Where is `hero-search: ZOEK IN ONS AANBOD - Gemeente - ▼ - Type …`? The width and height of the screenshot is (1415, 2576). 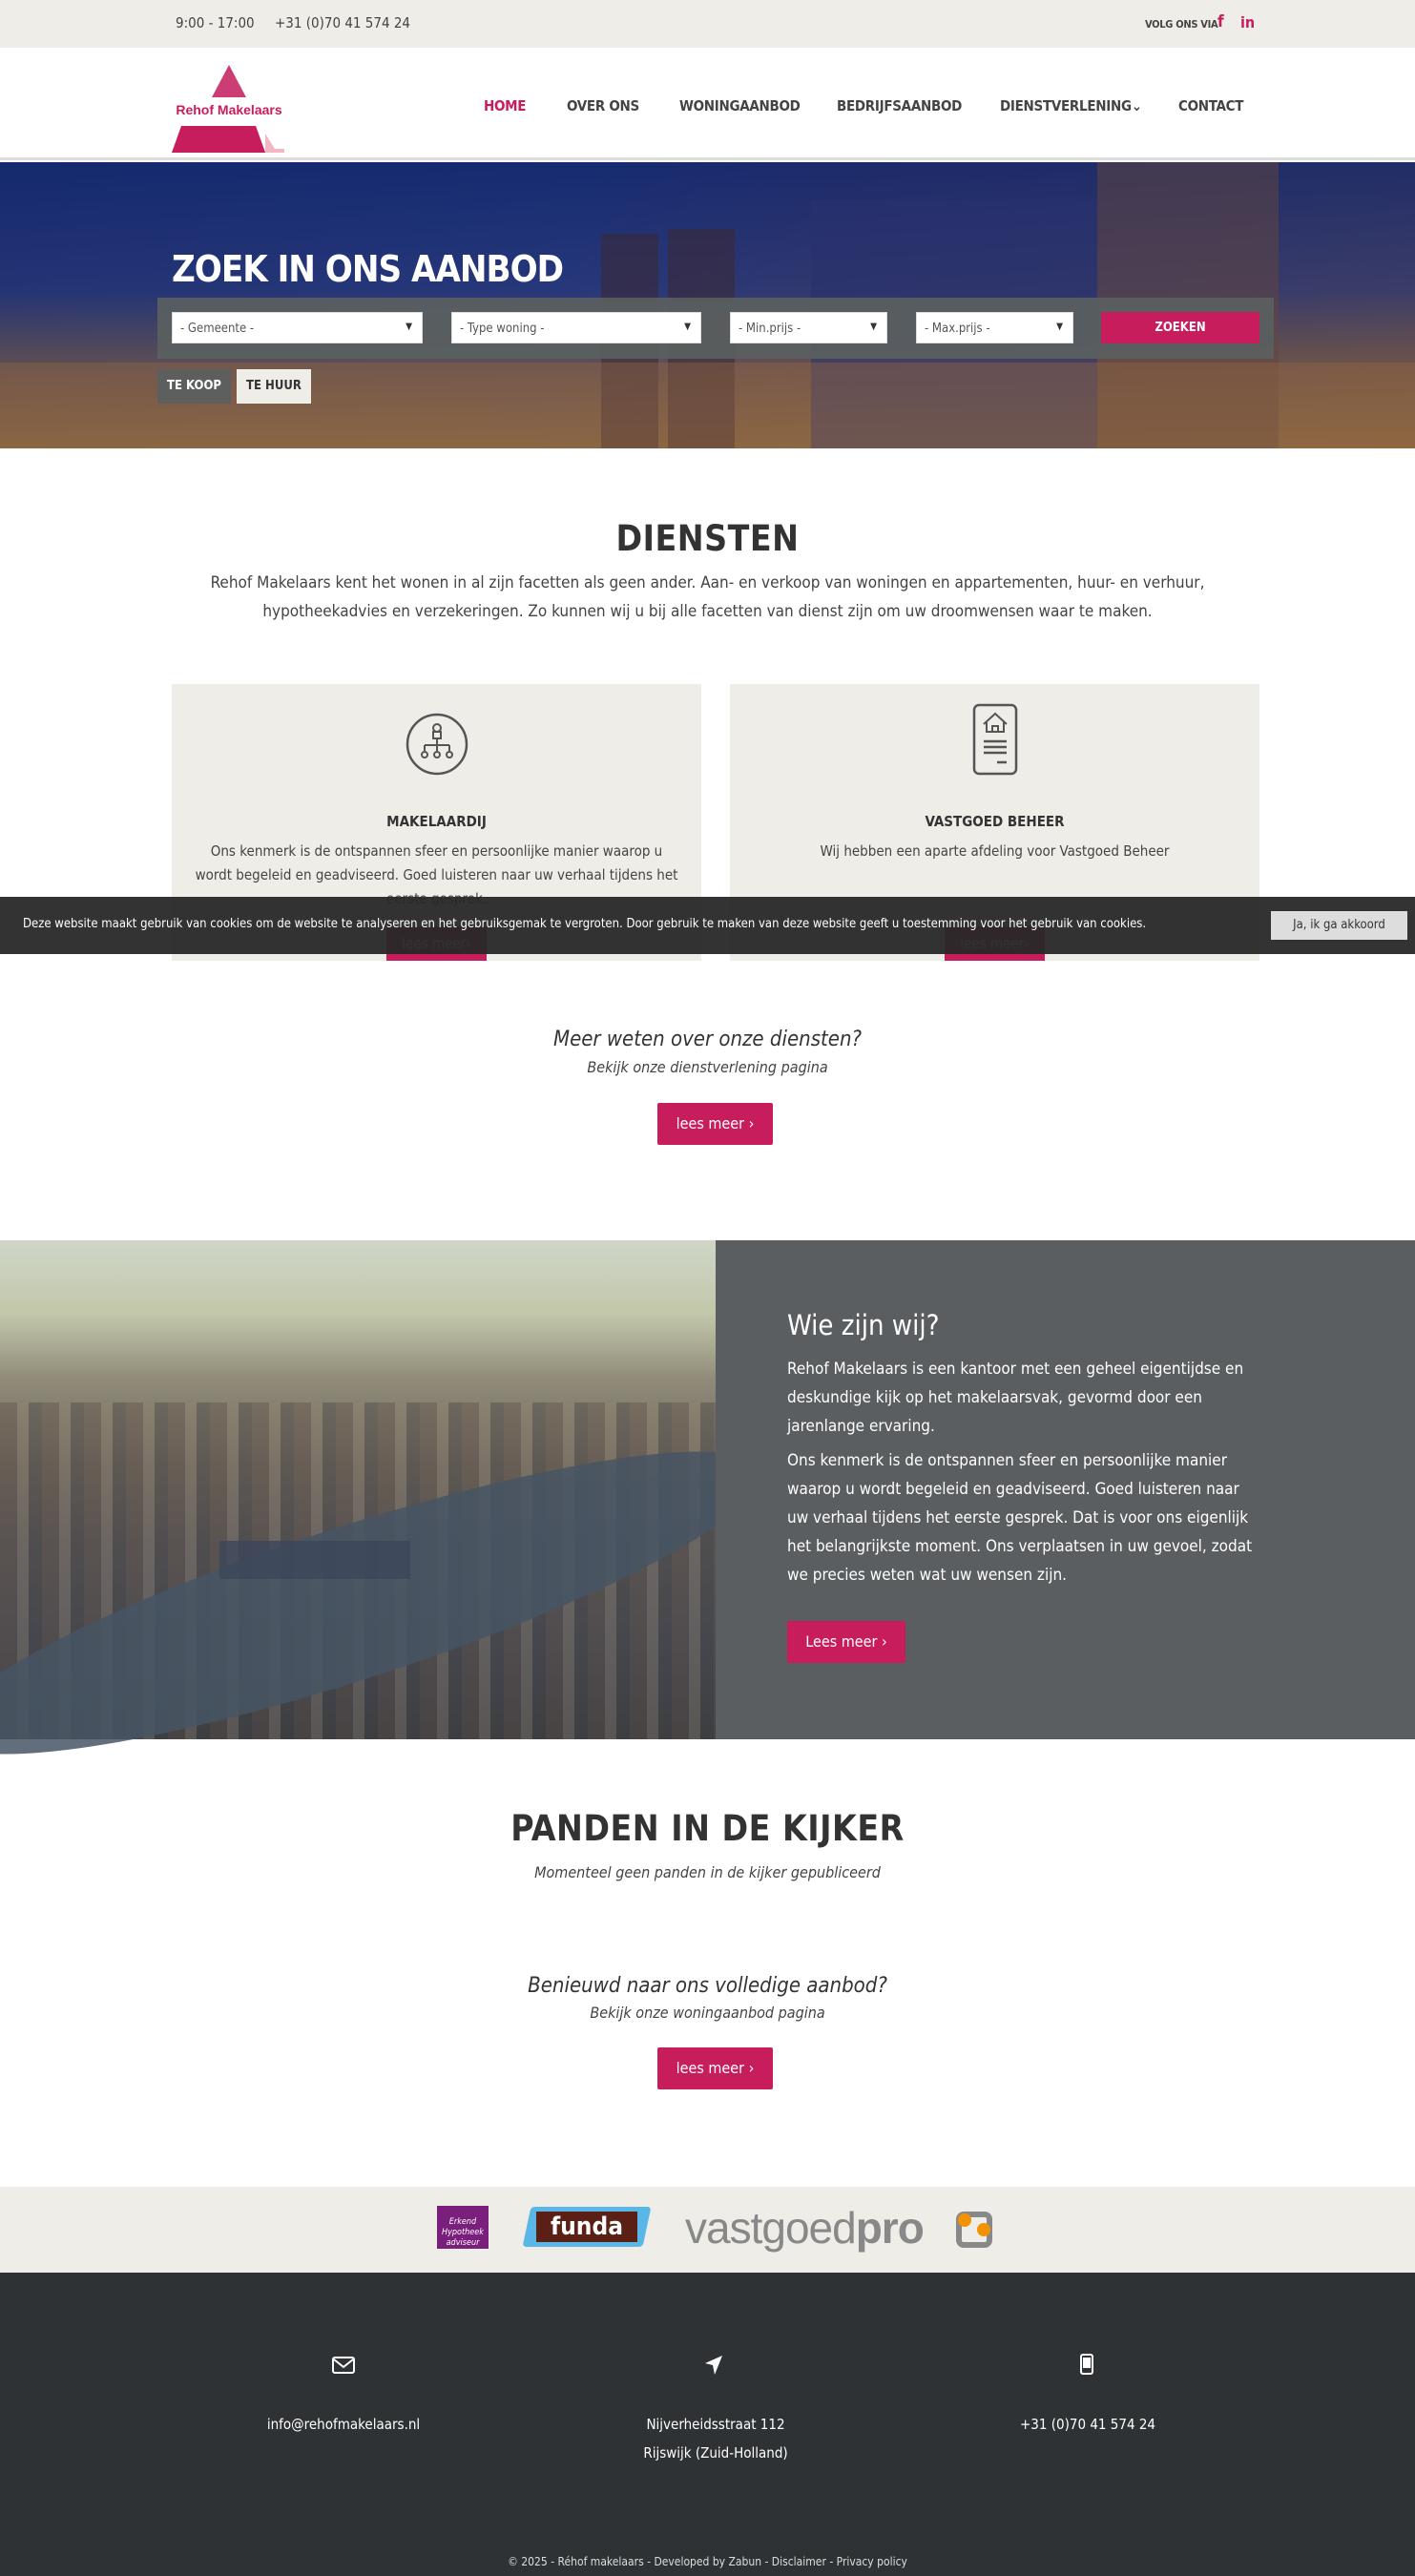 hero-search: ZOEK IN ONS AANBOD - Gemeente - ▼ - Type … is located at coordinates (707, 305).